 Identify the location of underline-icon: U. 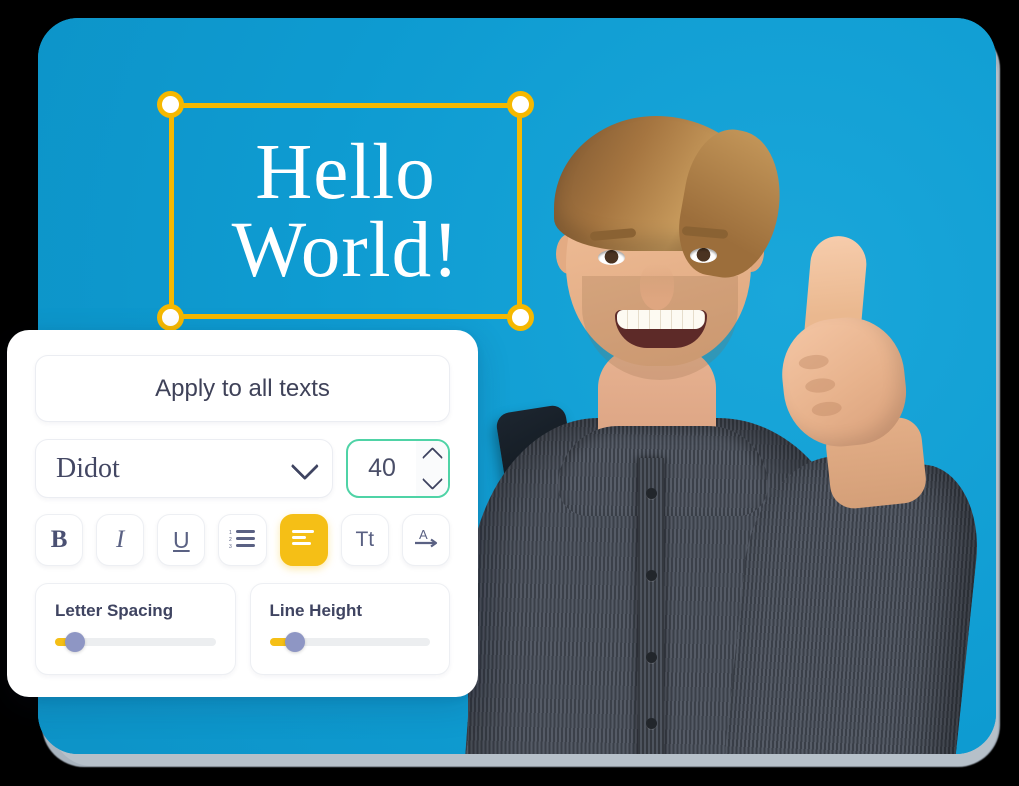
(181, 539).